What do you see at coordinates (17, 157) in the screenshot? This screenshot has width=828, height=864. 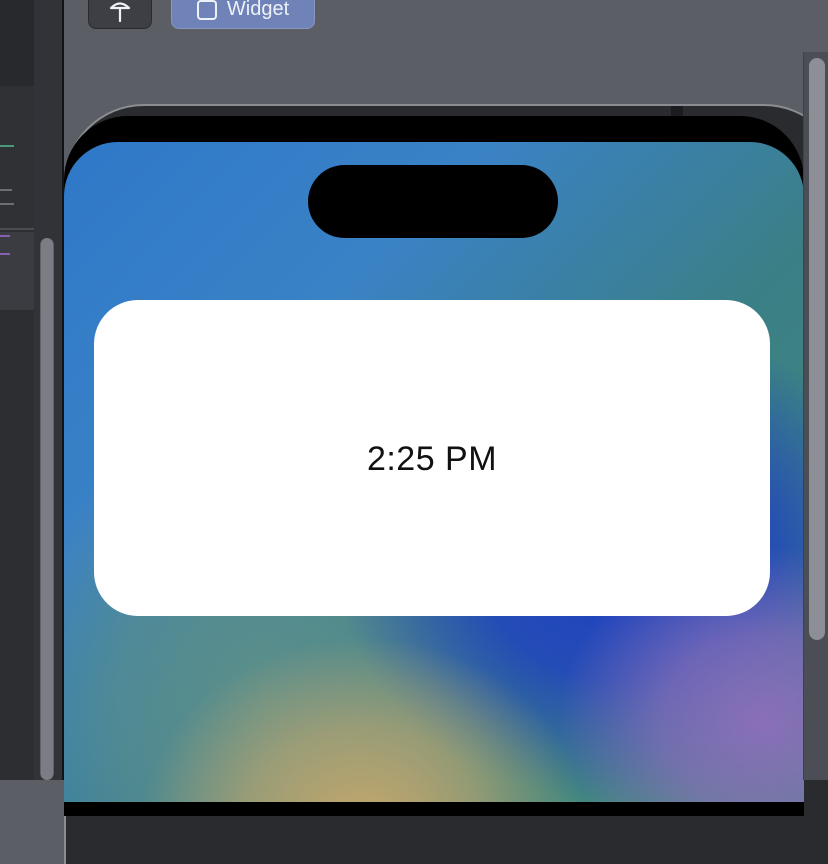 I see `editor-code-area` at bounding box center [17, 157].